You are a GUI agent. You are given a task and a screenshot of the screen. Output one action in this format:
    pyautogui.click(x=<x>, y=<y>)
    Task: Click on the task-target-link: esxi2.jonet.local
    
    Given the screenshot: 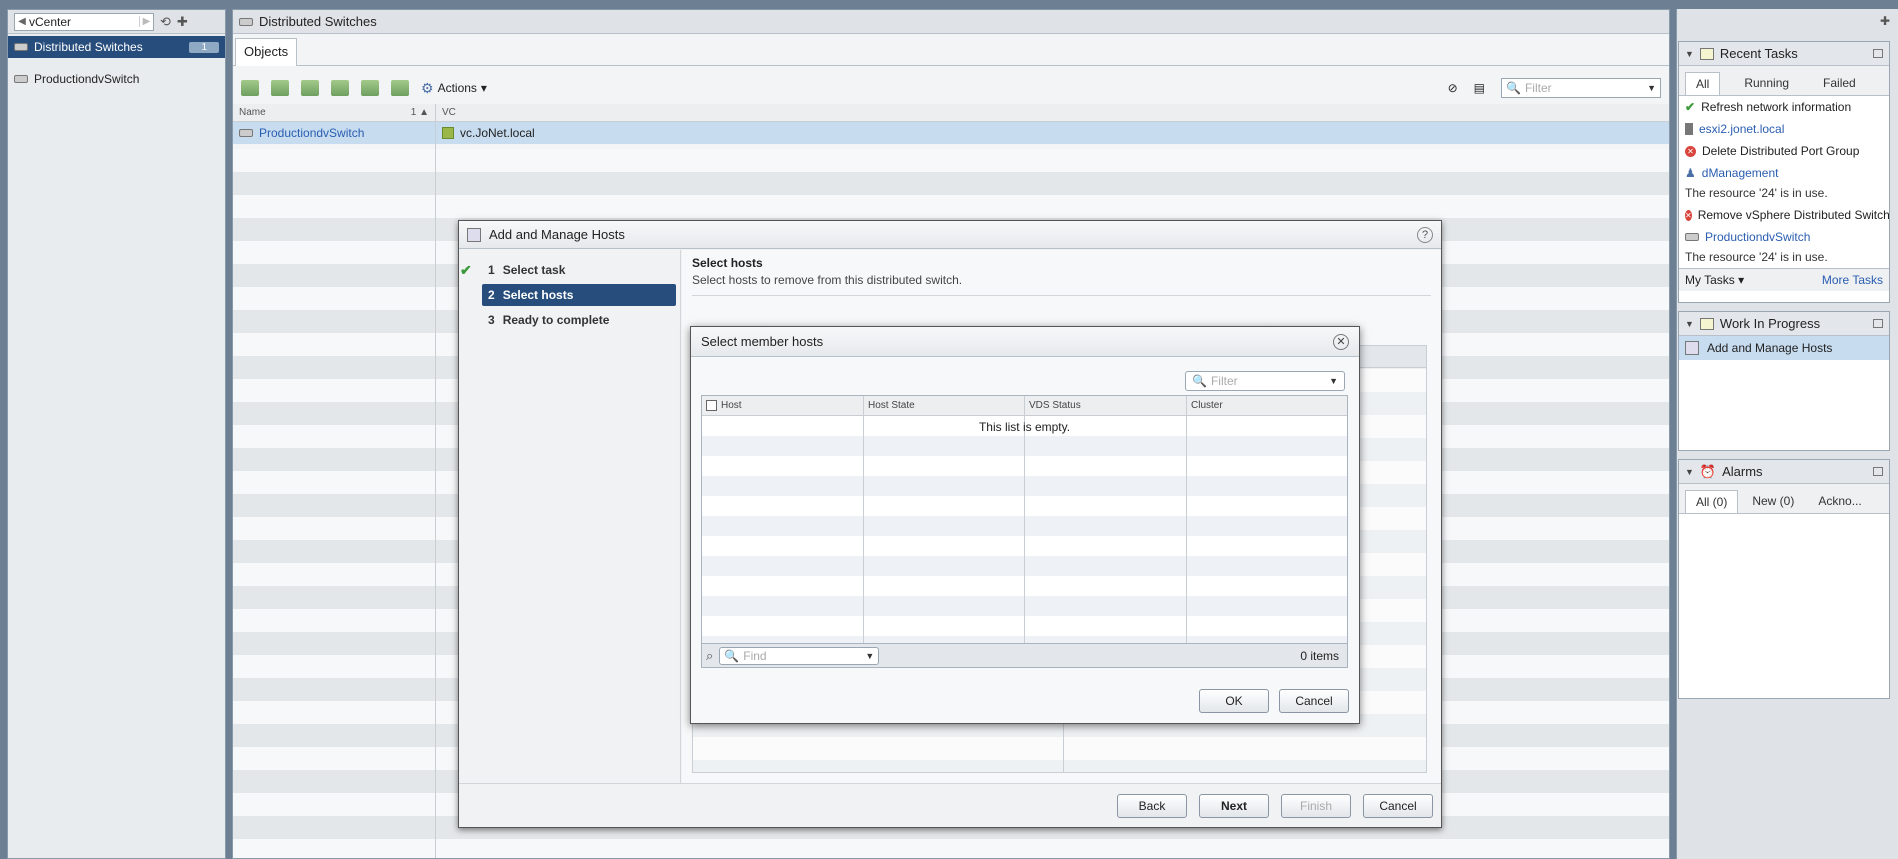 What is the action you would take?
    pyautogui.click(x=1741, y=129)
    